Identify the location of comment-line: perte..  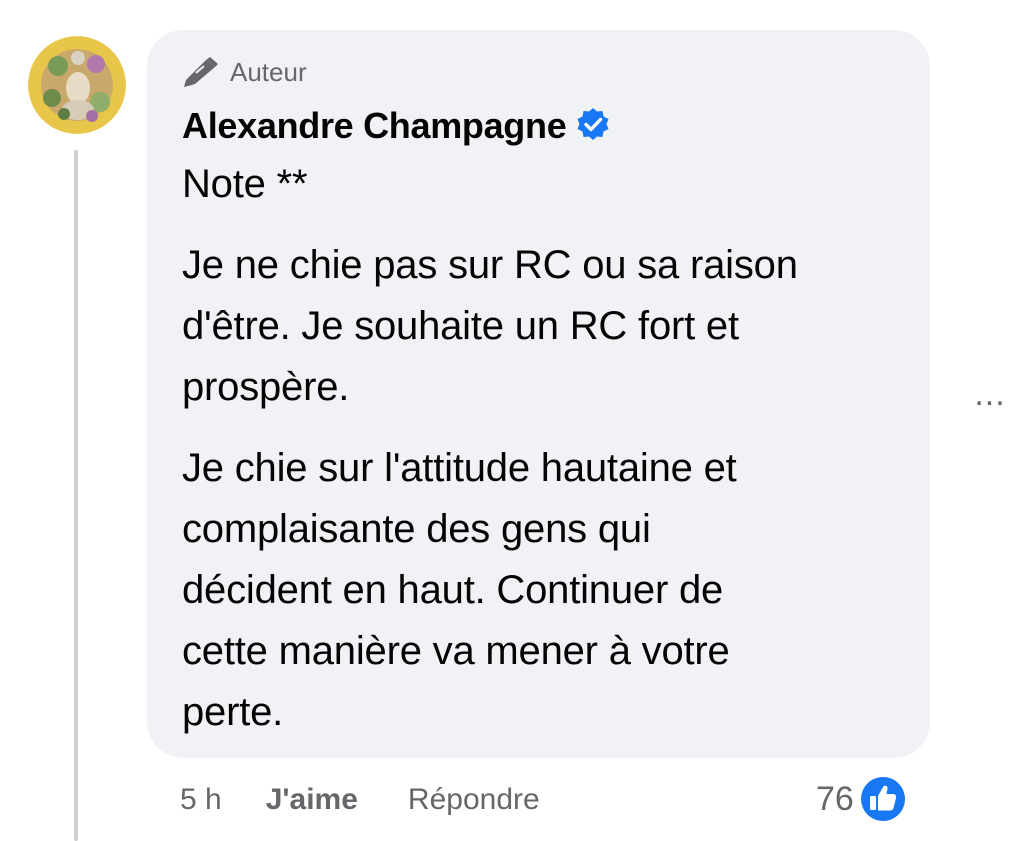
(233, 712).